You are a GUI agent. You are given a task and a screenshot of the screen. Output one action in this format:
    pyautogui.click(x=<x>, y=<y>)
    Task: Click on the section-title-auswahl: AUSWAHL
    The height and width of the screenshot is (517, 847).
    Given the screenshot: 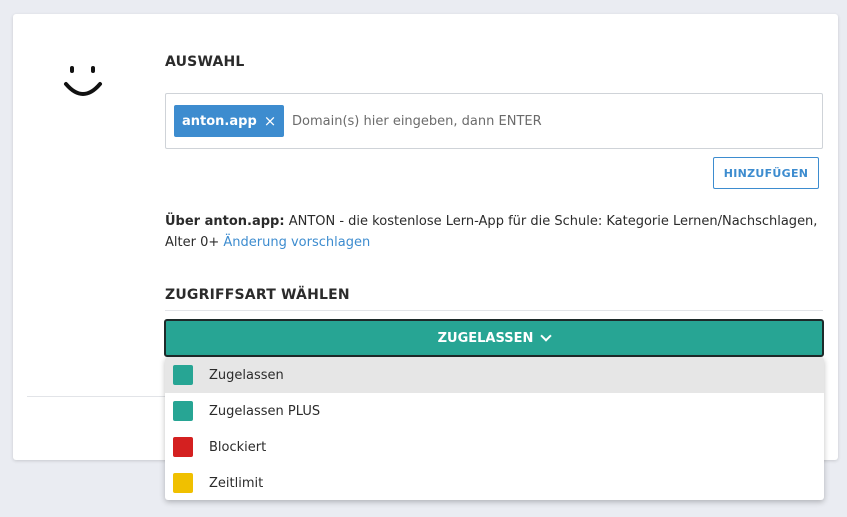 What is the action you would take?
    pyautogui.click(x=205, y=62)
    